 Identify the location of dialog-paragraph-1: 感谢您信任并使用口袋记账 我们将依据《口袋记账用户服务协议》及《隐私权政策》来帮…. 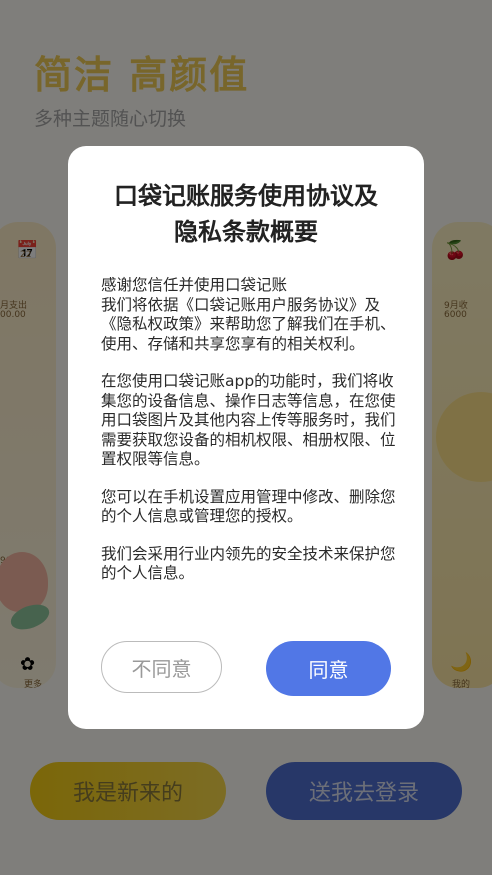
(248, 314).